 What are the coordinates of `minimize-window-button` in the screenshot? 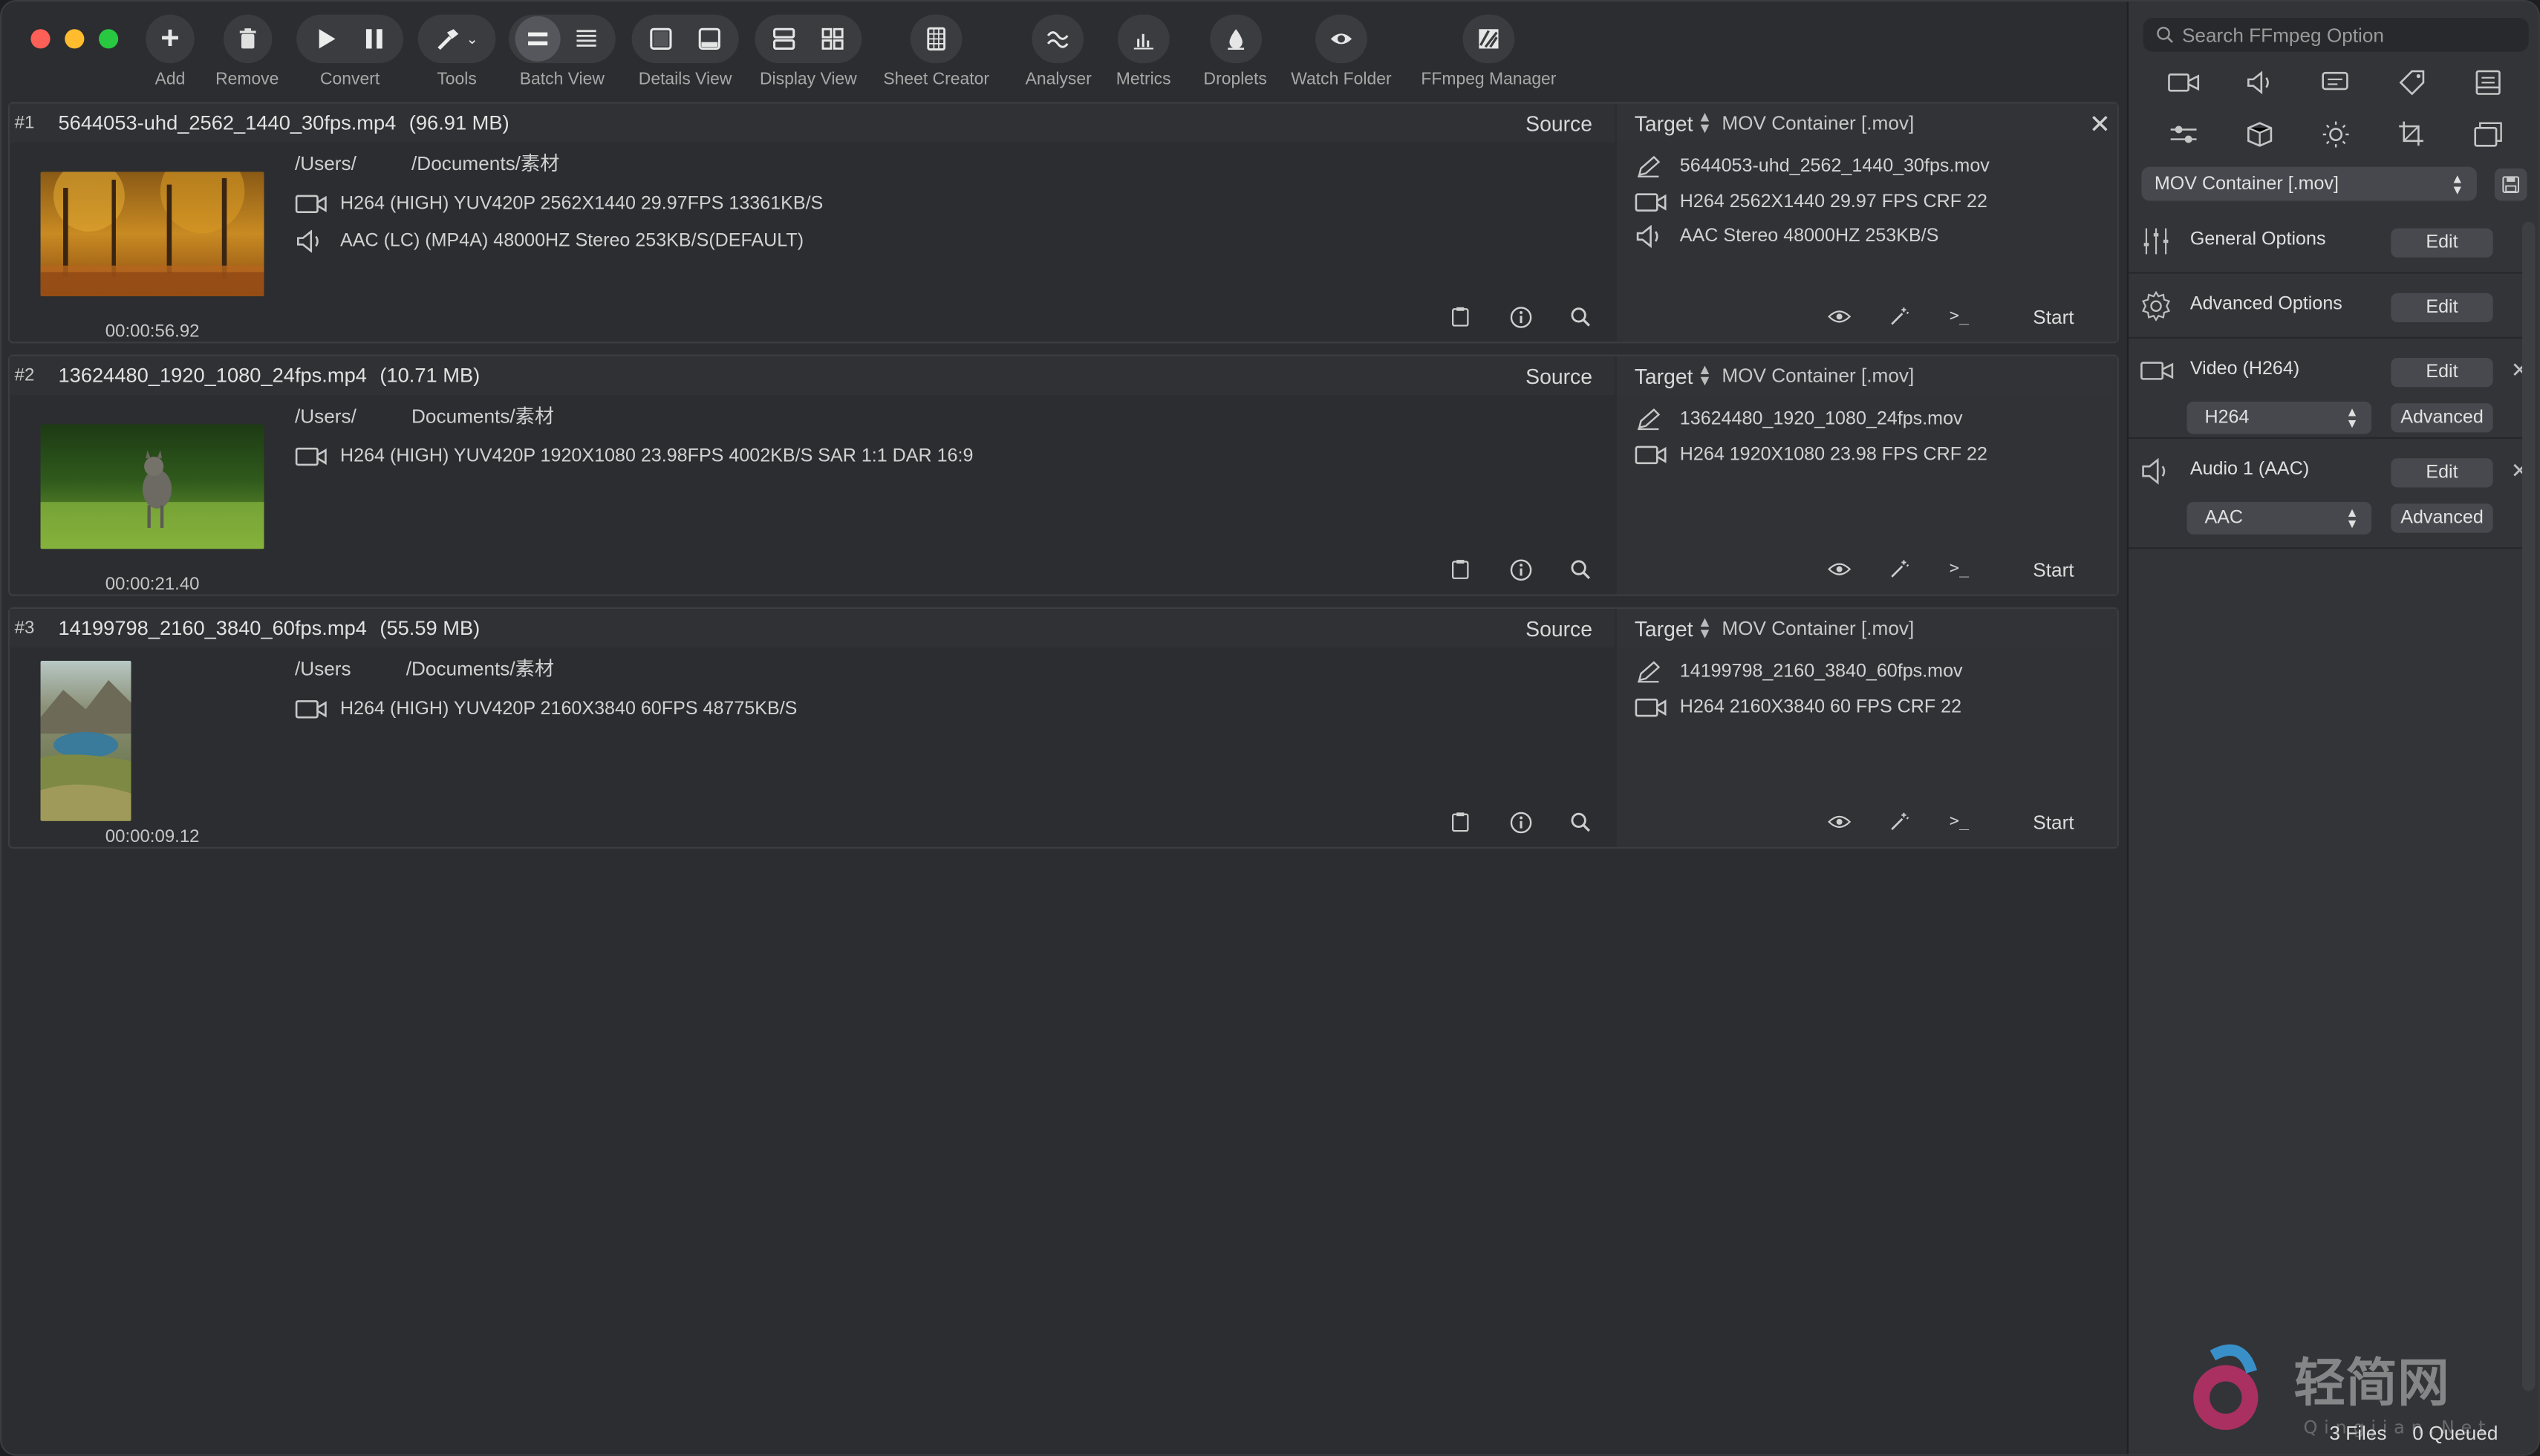 It's located at (75, 39).